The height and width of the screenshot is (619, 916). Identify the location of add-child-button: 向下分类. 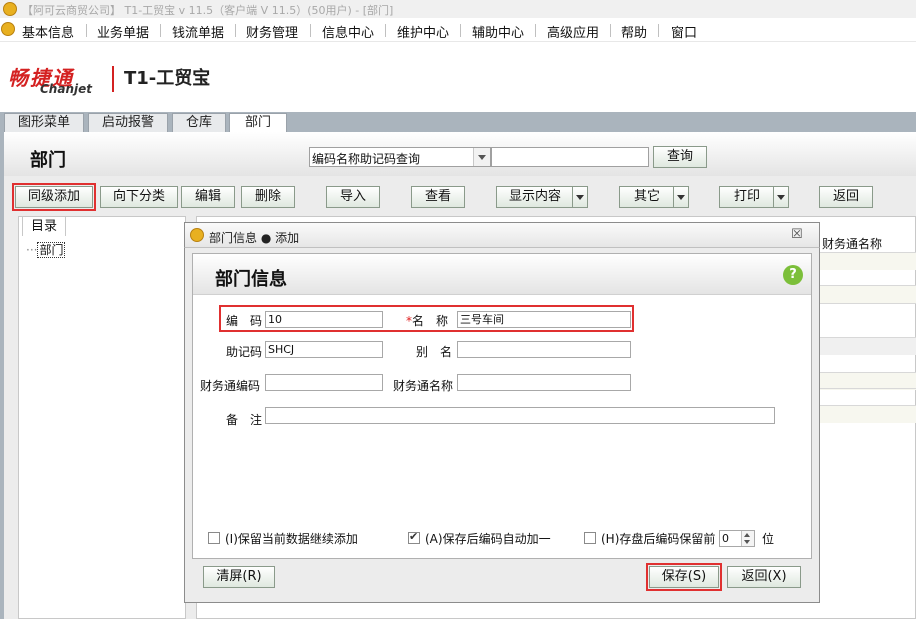
(139, 197).